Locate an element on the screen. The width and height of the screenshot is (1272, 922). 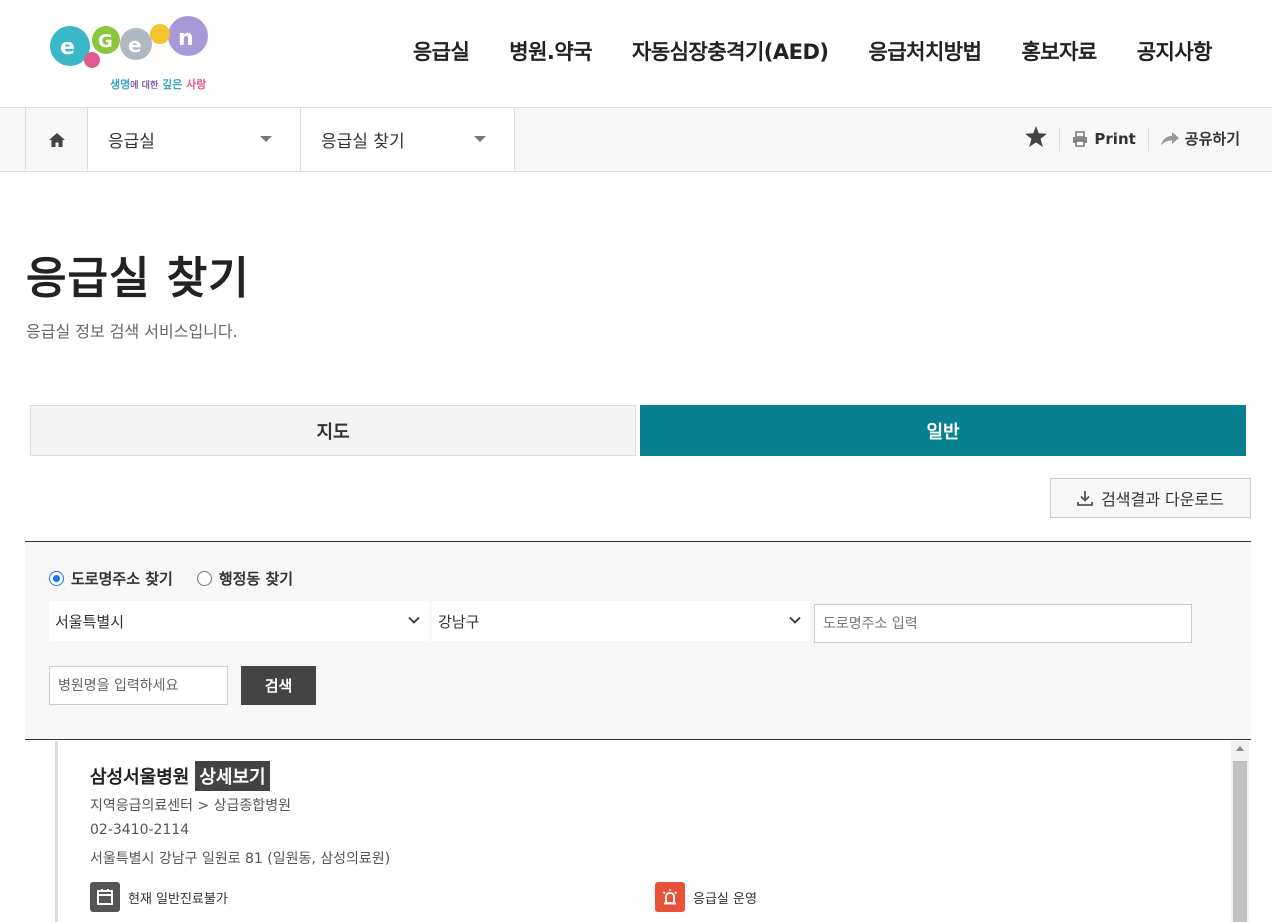
home-icon is located at coordinates (56, 139).